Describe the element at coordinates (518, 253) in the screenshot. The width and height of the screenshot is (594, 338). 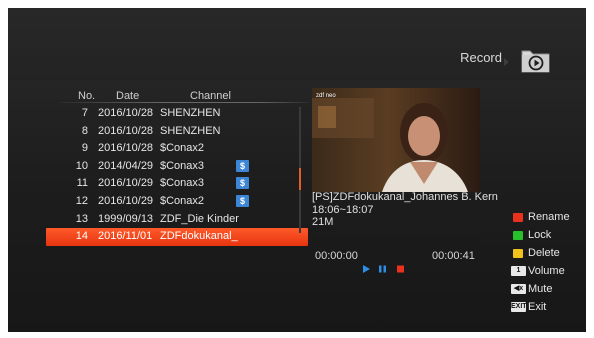
I see `delete-color-key-icon` at that location.